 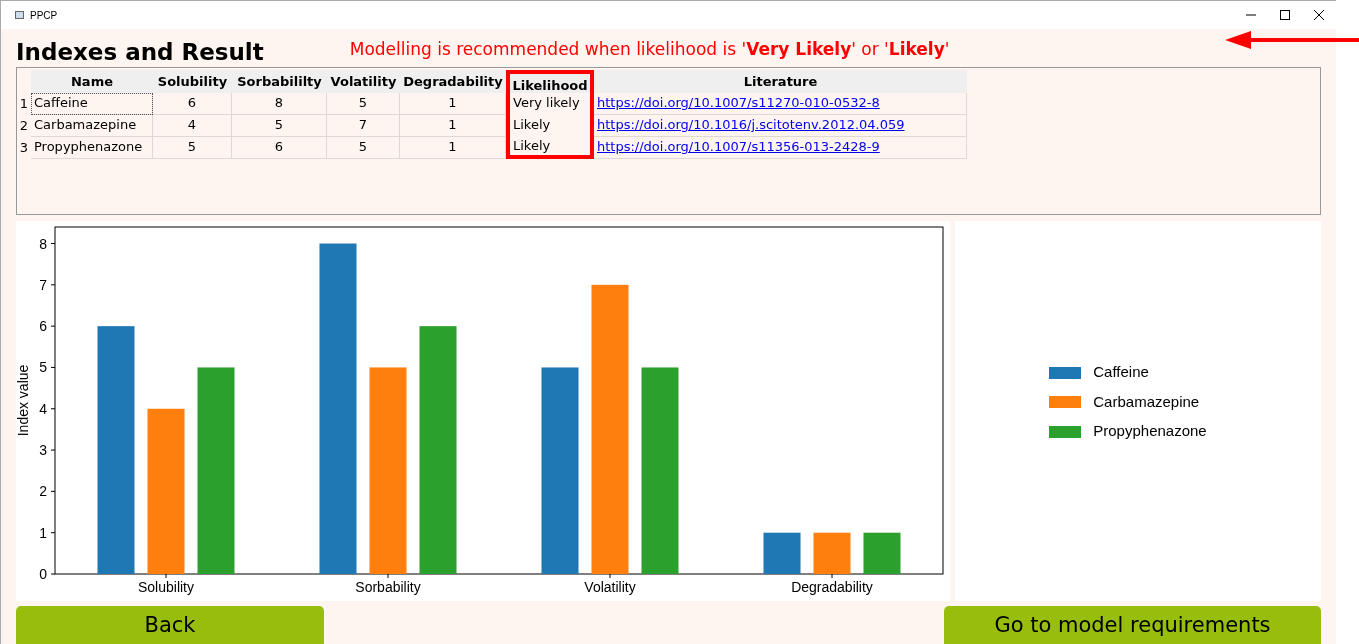 What do you see at coordinates (23, 400) in the screenshot?
I see `axis-label: Index value` at bounding box center [23, 400].